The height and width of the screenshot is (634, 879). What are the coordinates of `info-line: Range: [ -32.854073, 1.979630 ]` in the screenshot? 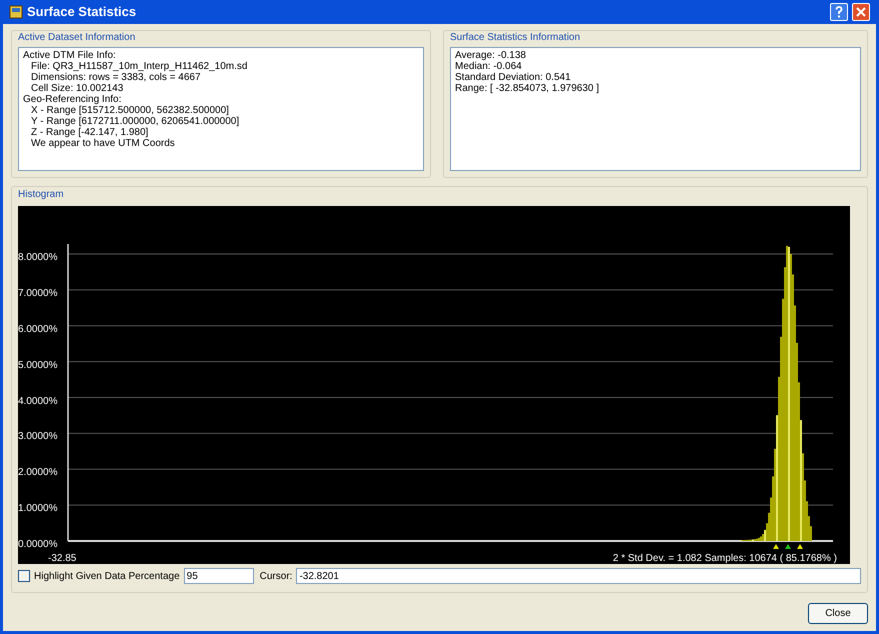 It's located at (527, 88).